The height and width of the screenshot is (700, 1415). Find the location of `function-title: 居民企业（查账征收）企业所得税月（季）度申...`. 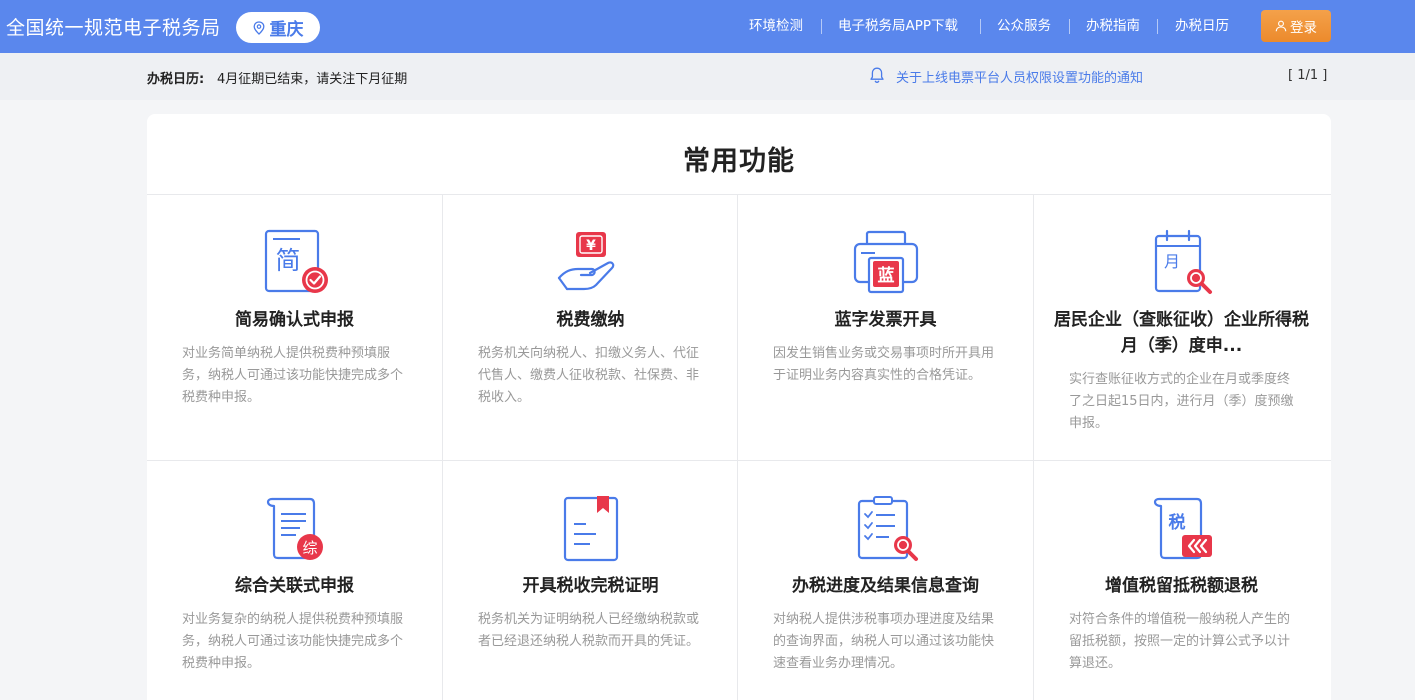

function-title: 居民企业（查账征收）企业所得税月（季）度申... is located at coordinates (1181, 333).